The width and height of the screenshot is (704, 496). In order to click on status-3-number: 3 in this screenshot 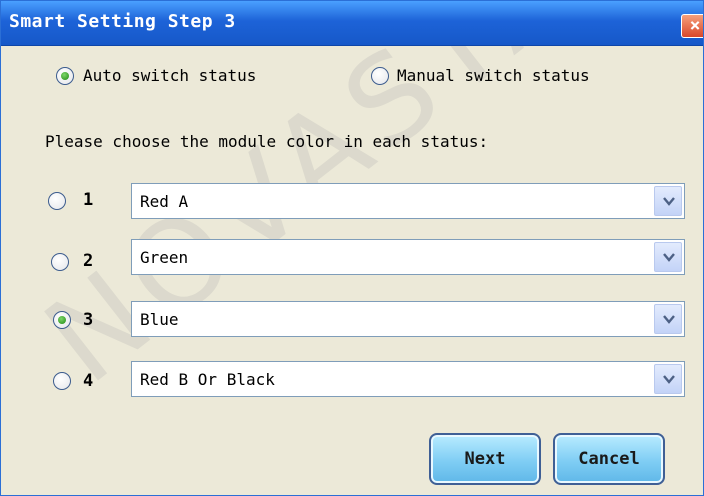, I will do `click(88, 320)`.